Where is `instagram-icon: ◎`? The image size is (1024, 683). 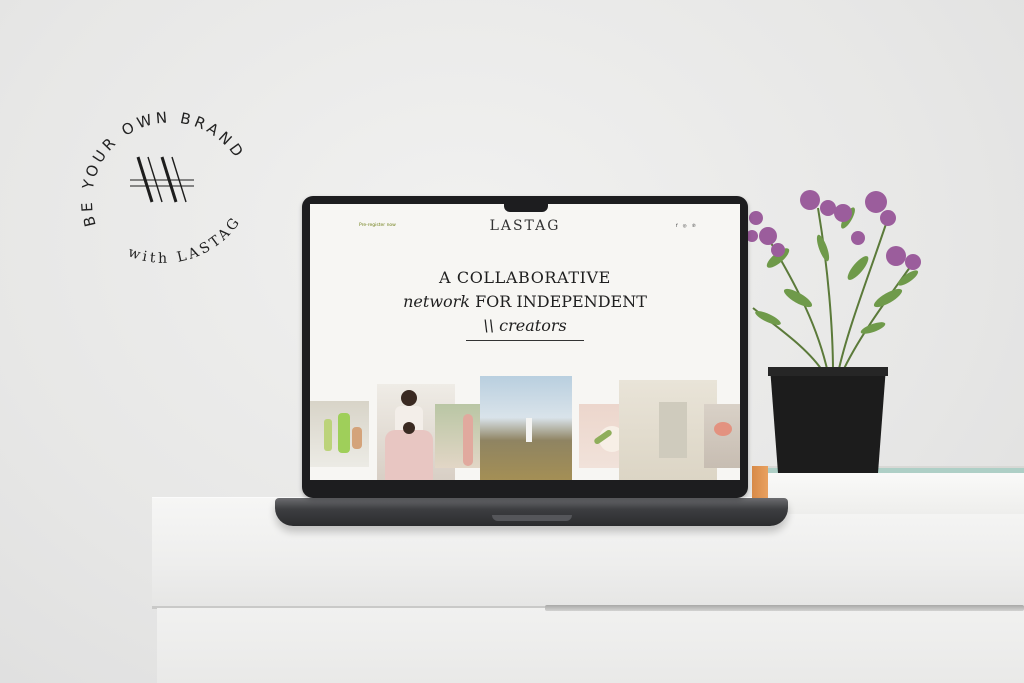
instagram-icon: ◎ is located at coordinates (685, 226).